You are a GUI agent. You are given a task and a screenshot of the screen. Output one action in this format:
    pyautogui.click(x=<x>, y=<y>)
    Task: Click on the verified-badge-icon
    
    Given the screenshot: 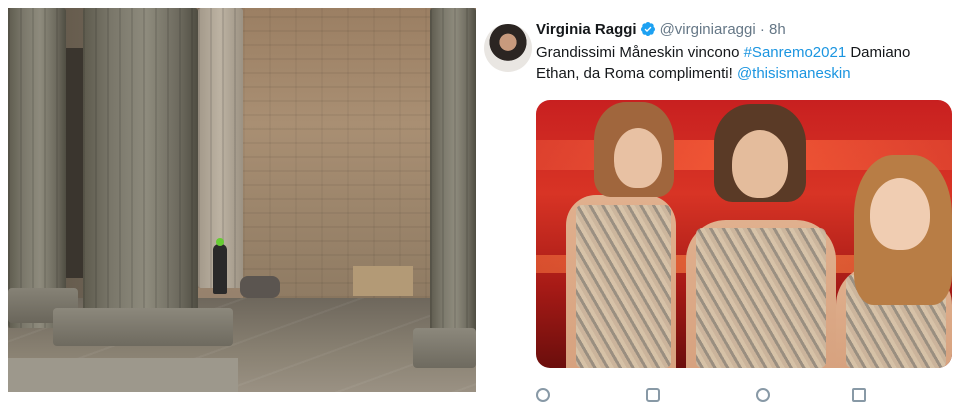 What is the action you would take?
    pyautogui.click(x=647, y=29)
    